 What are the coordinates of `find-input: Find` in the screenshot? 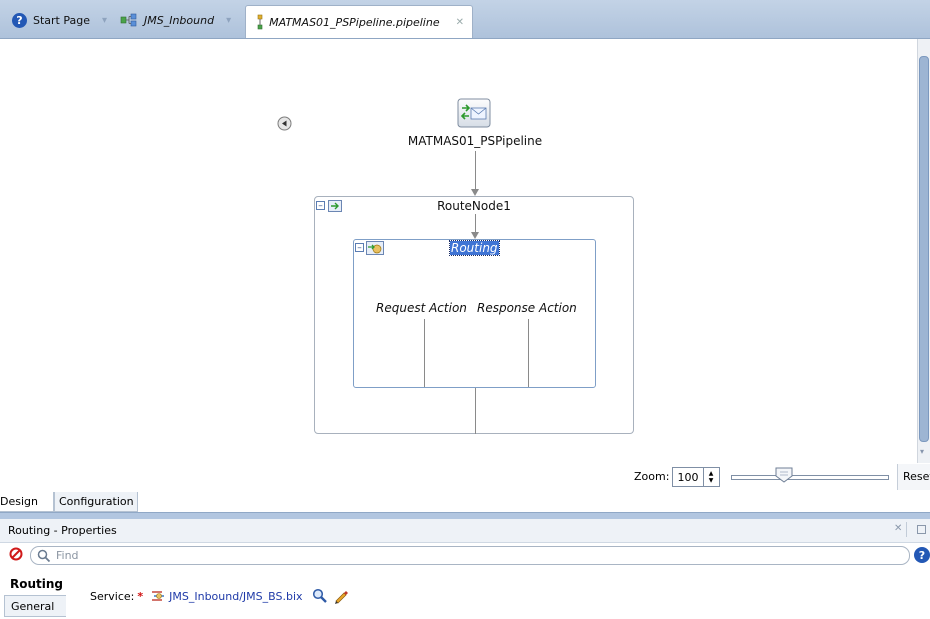 It's located at (470, 555).